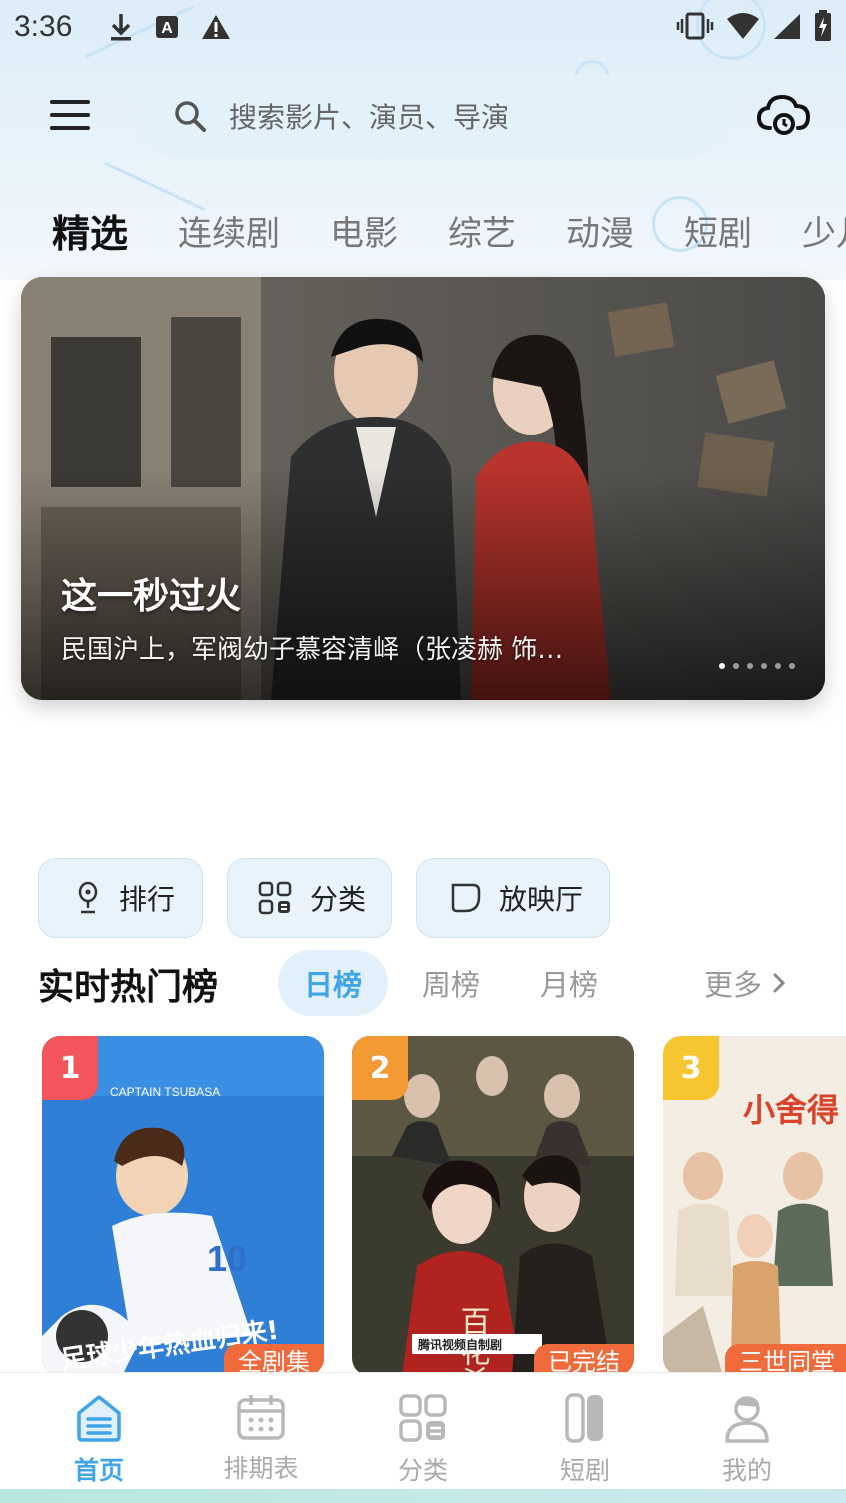  Describe the element at coordinates (216, 27) in the screenshot. I see `warning-icon` at that location.